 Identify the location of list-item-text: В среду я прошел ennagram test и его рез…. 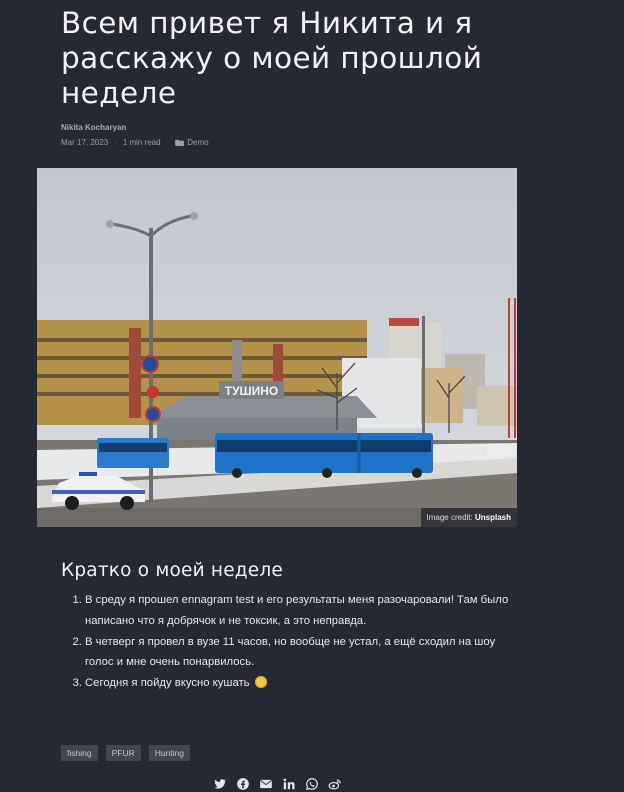
(297, 610).